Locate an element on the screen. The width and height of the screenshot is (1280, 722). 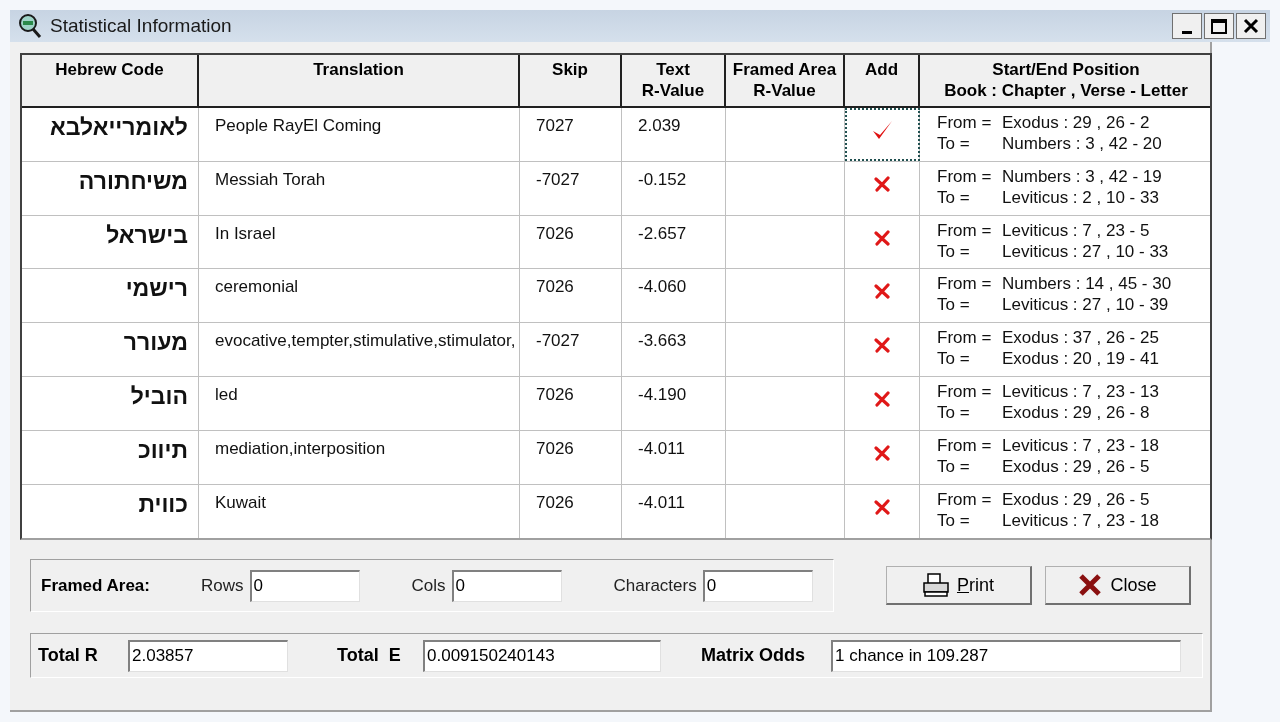
group-label: Framed Area: is located at coordinates (96, 586).